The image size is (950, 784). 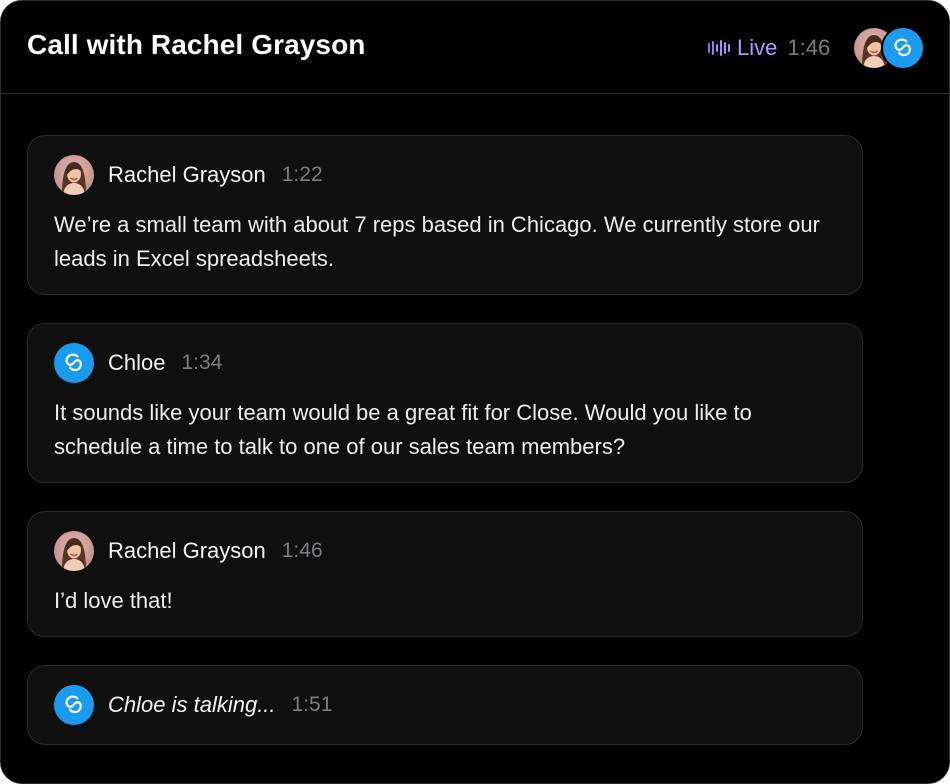 What do you see at coordinates (475, 47) in the screenshot?
I see `call-header: Call with Rachel Grayson Live 1:46` at bounding box center [475, 47].